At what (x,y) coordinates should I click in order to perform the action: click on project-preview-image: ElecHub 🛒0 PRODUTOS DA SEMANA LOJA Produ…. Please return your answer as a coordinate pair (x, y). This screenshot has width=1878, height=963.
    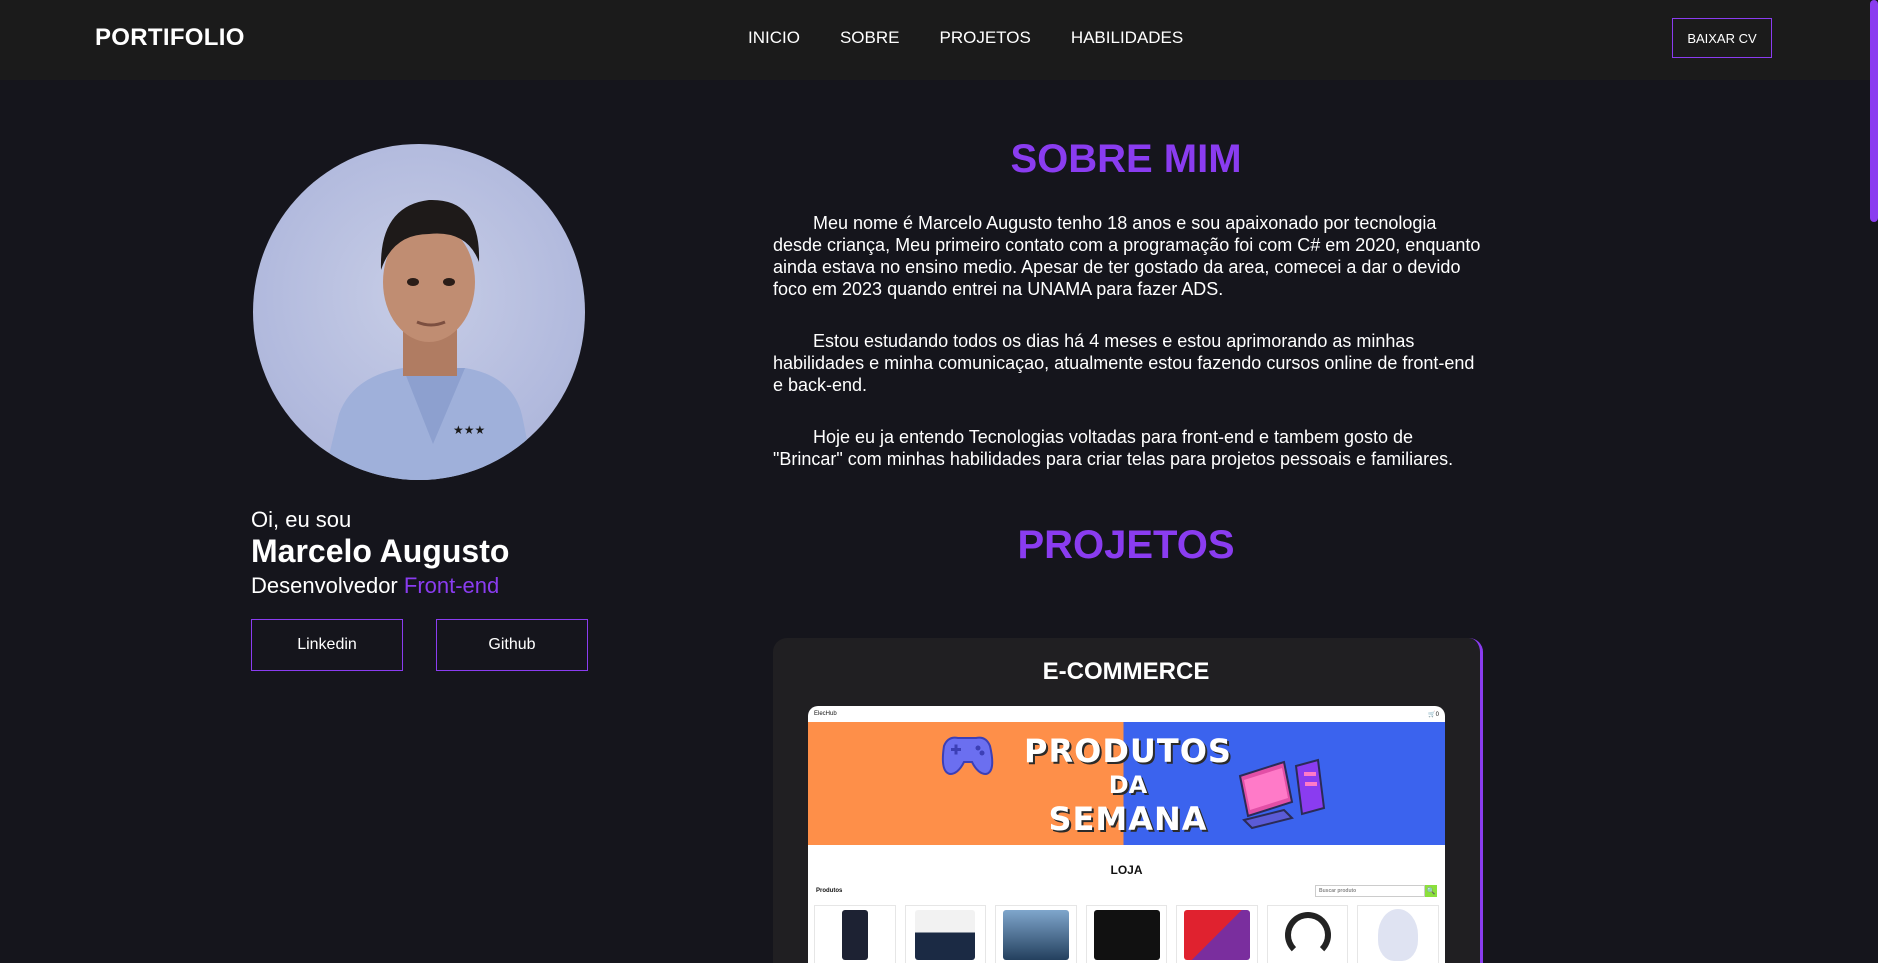
    Looking at the image, I should click on (1126, 834).